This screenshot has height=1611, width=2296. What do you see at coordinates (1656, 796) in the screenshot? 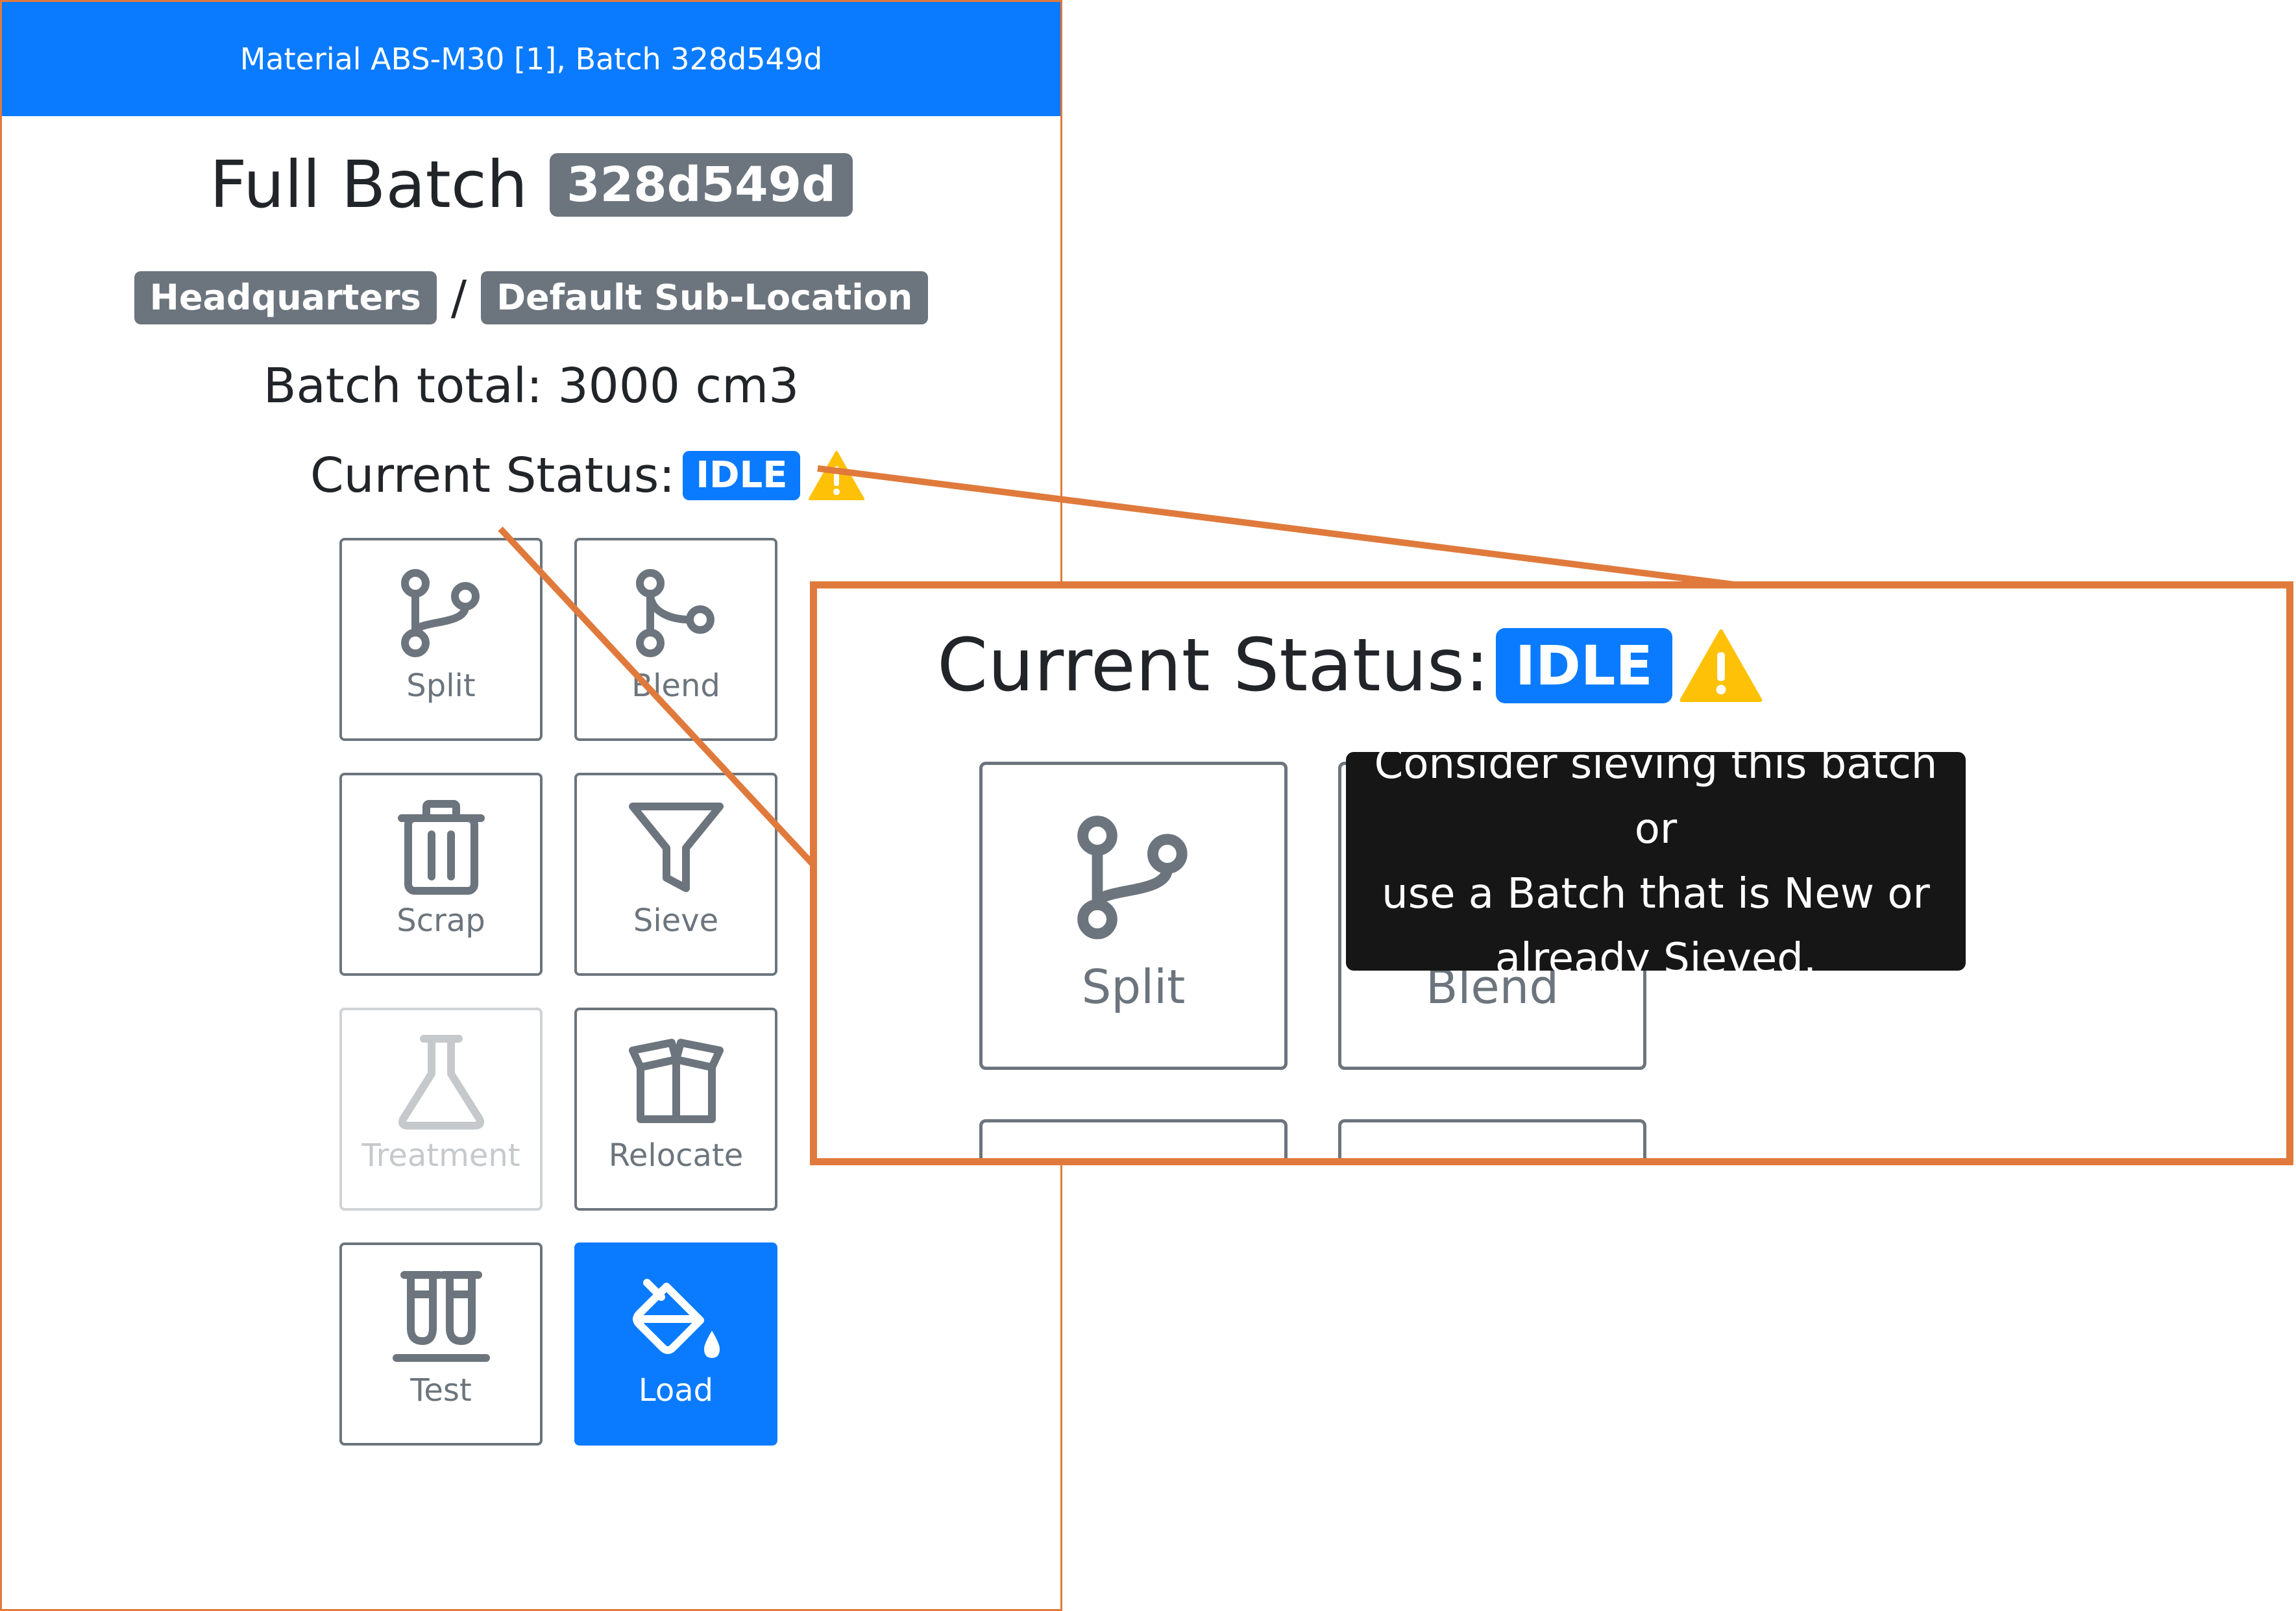
I see `tooltip-line-1: Consider sieving this batch or` at bounding box center [1656, 796].